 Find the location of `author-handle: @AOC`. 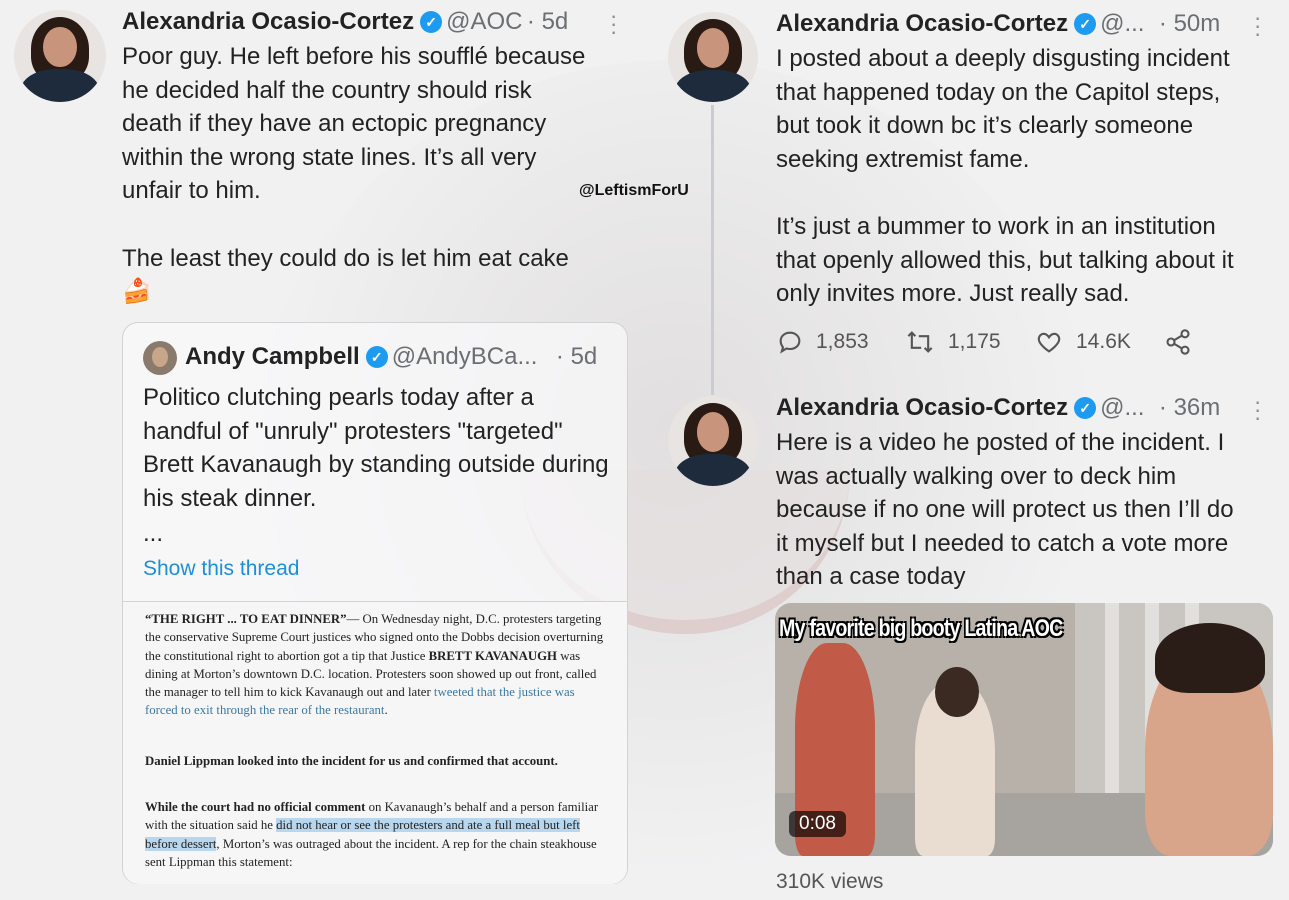

author-handle: @AOC is located at coordinates (484, 21).